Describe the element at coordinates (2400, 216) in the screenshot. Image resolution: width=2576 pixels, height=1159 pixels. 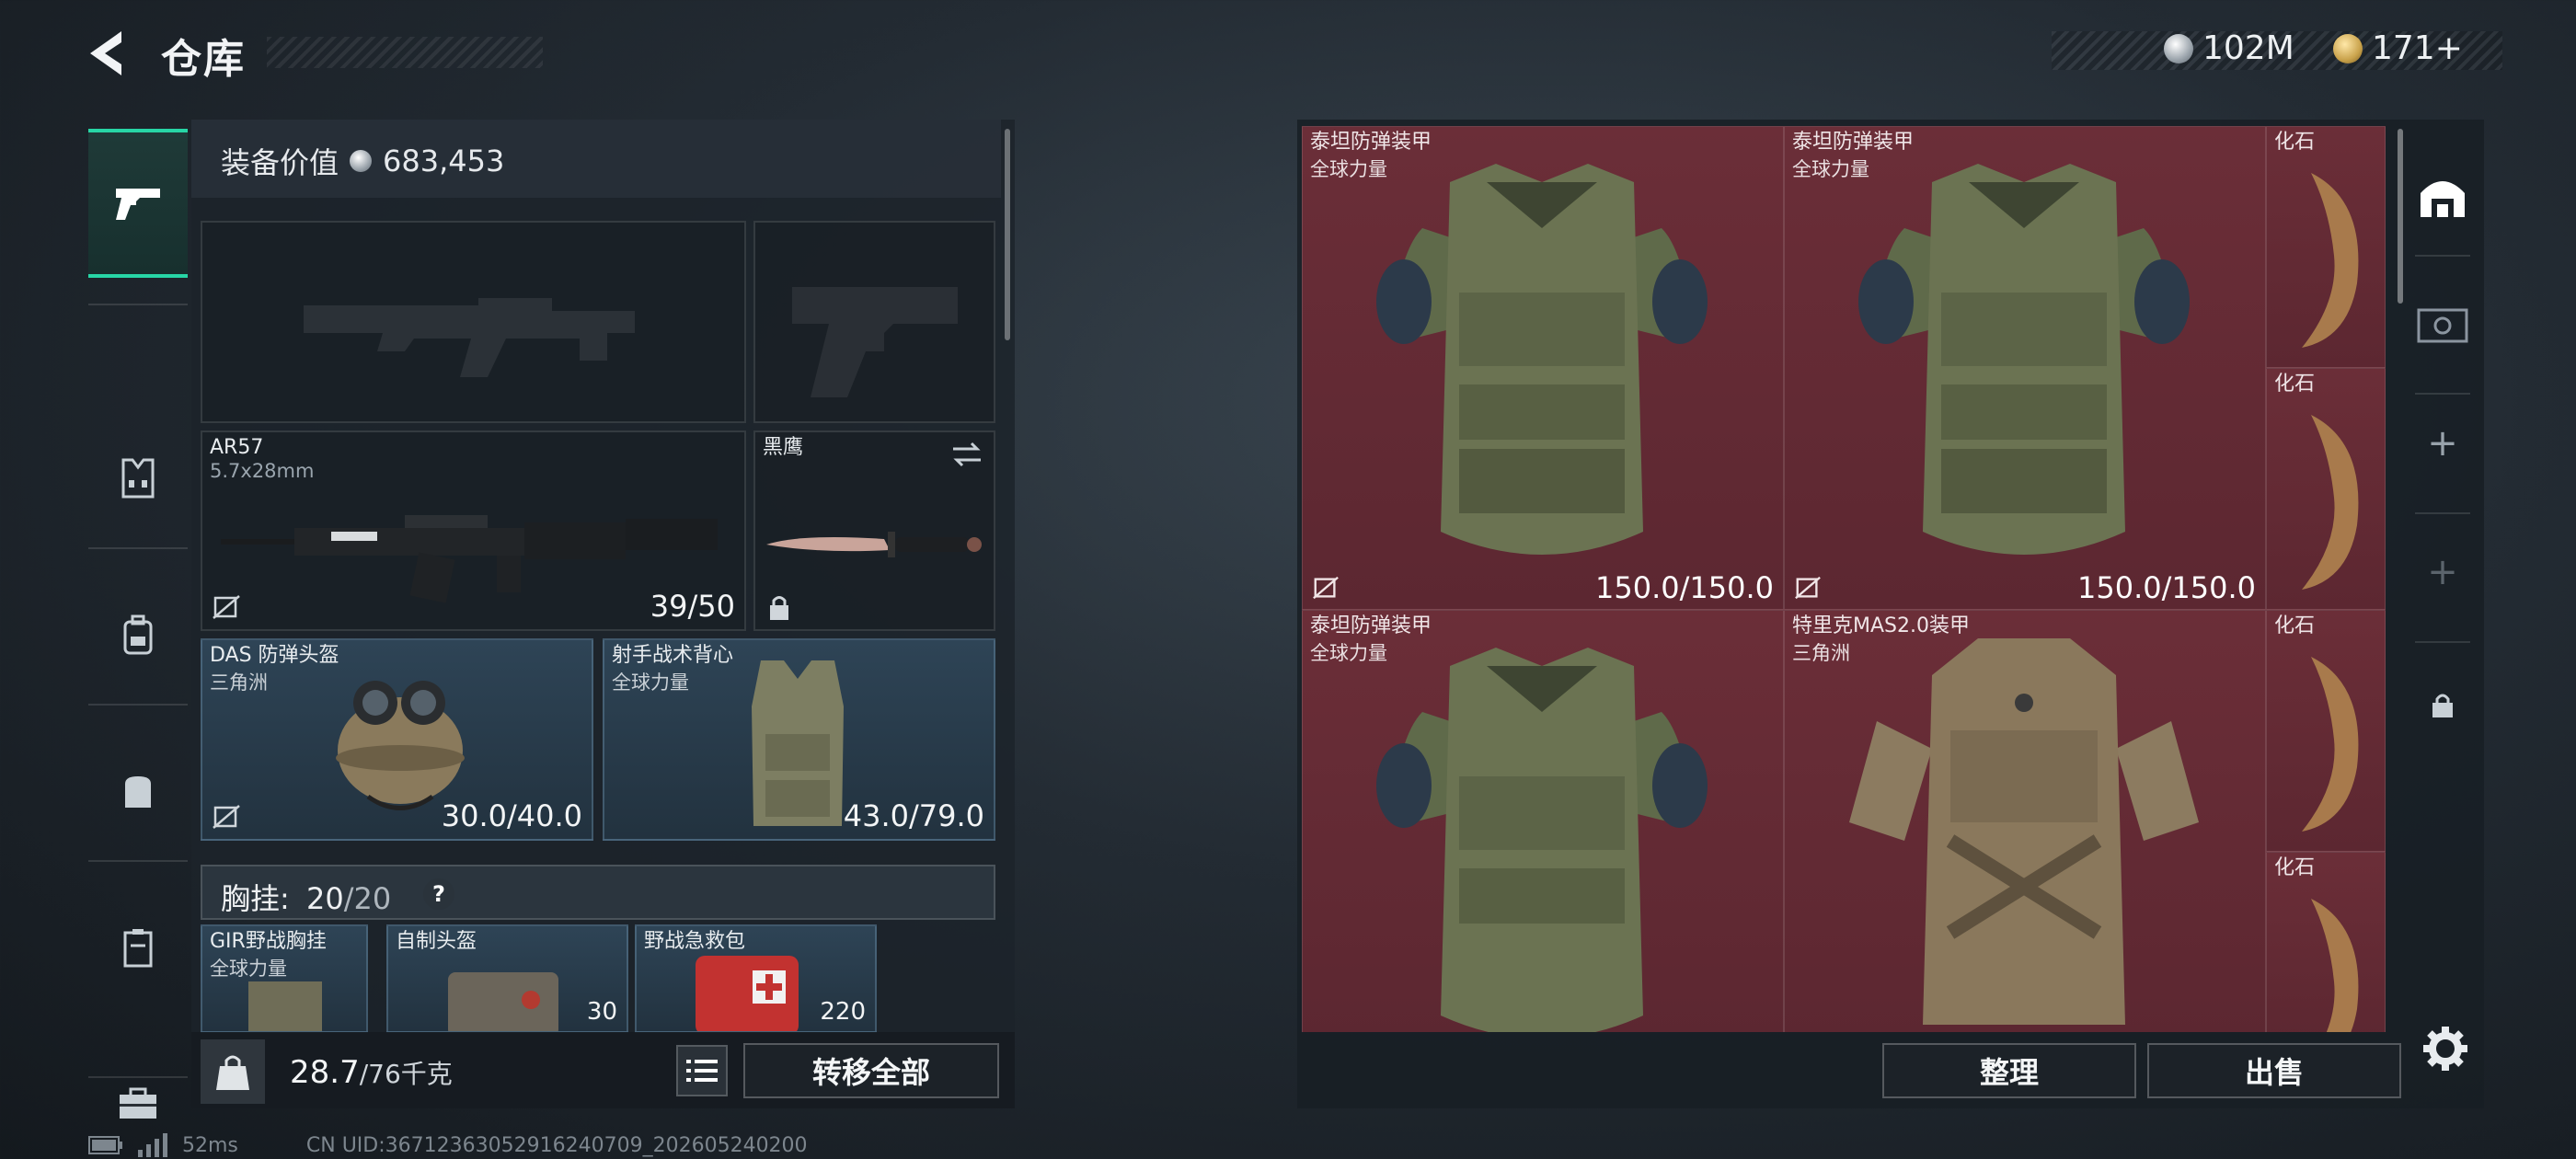
I see `stash-scrollbar` at that location.